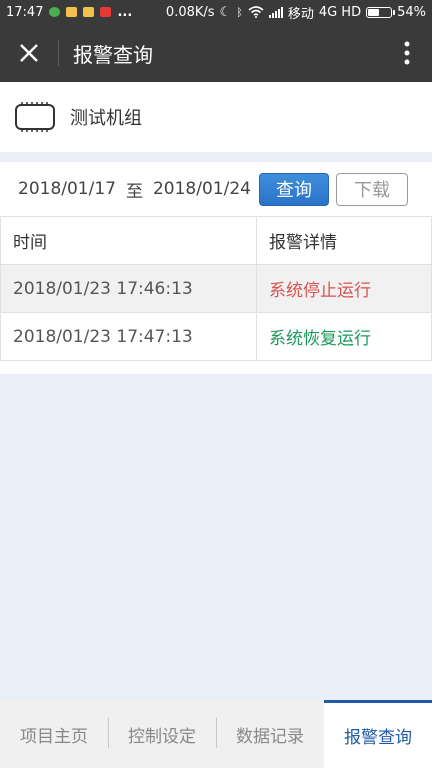 This screenshot has height=768, width=432. What do you see at coordinates (216, 12) in the screenshot?
I see `status-bar: 17:47 ... 0.08K/s ☾ ᛒ 移动 4G HD 54%` at bounding box center [216, 12].